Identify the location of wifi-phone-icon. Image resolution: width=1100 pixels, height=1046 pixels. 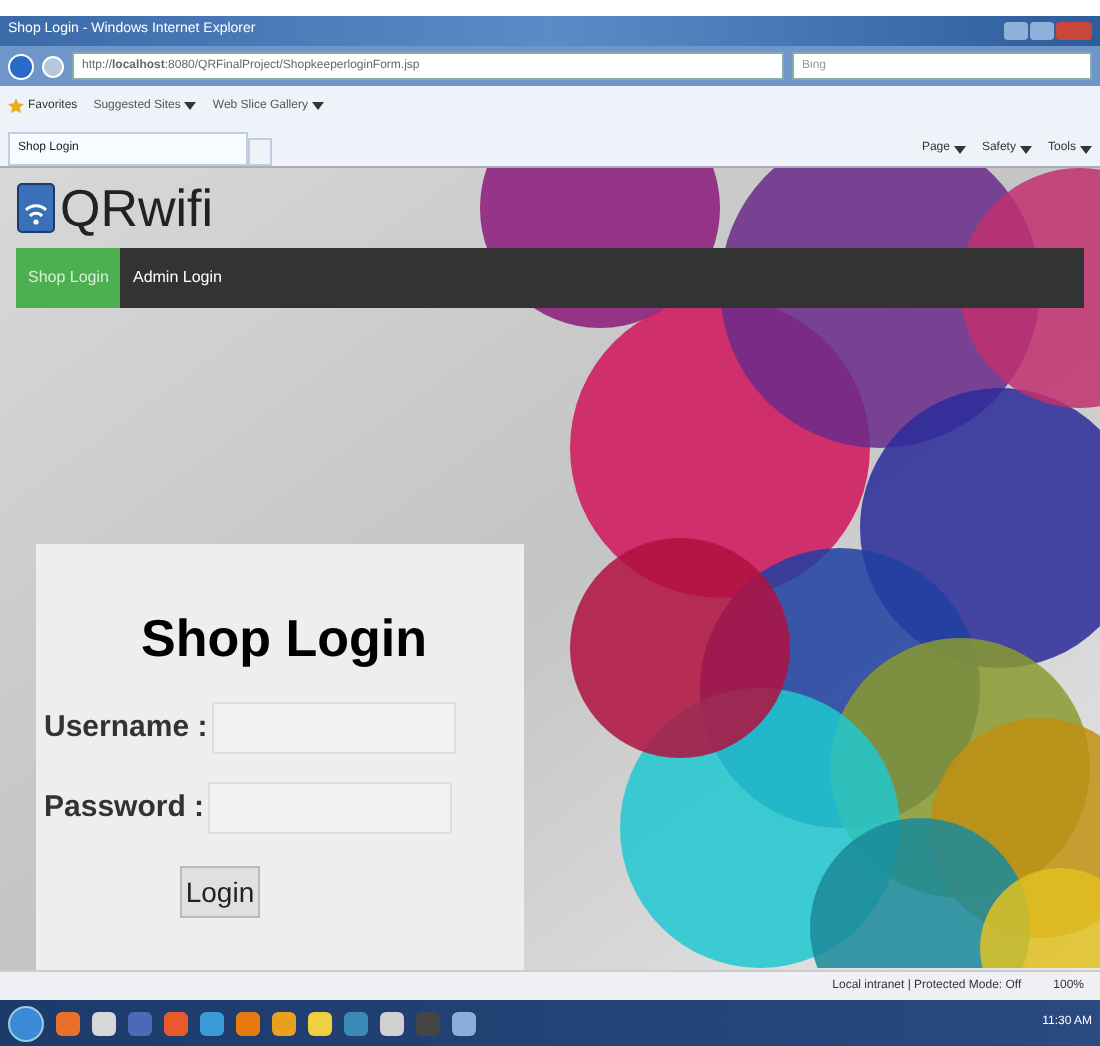
(36, 208).